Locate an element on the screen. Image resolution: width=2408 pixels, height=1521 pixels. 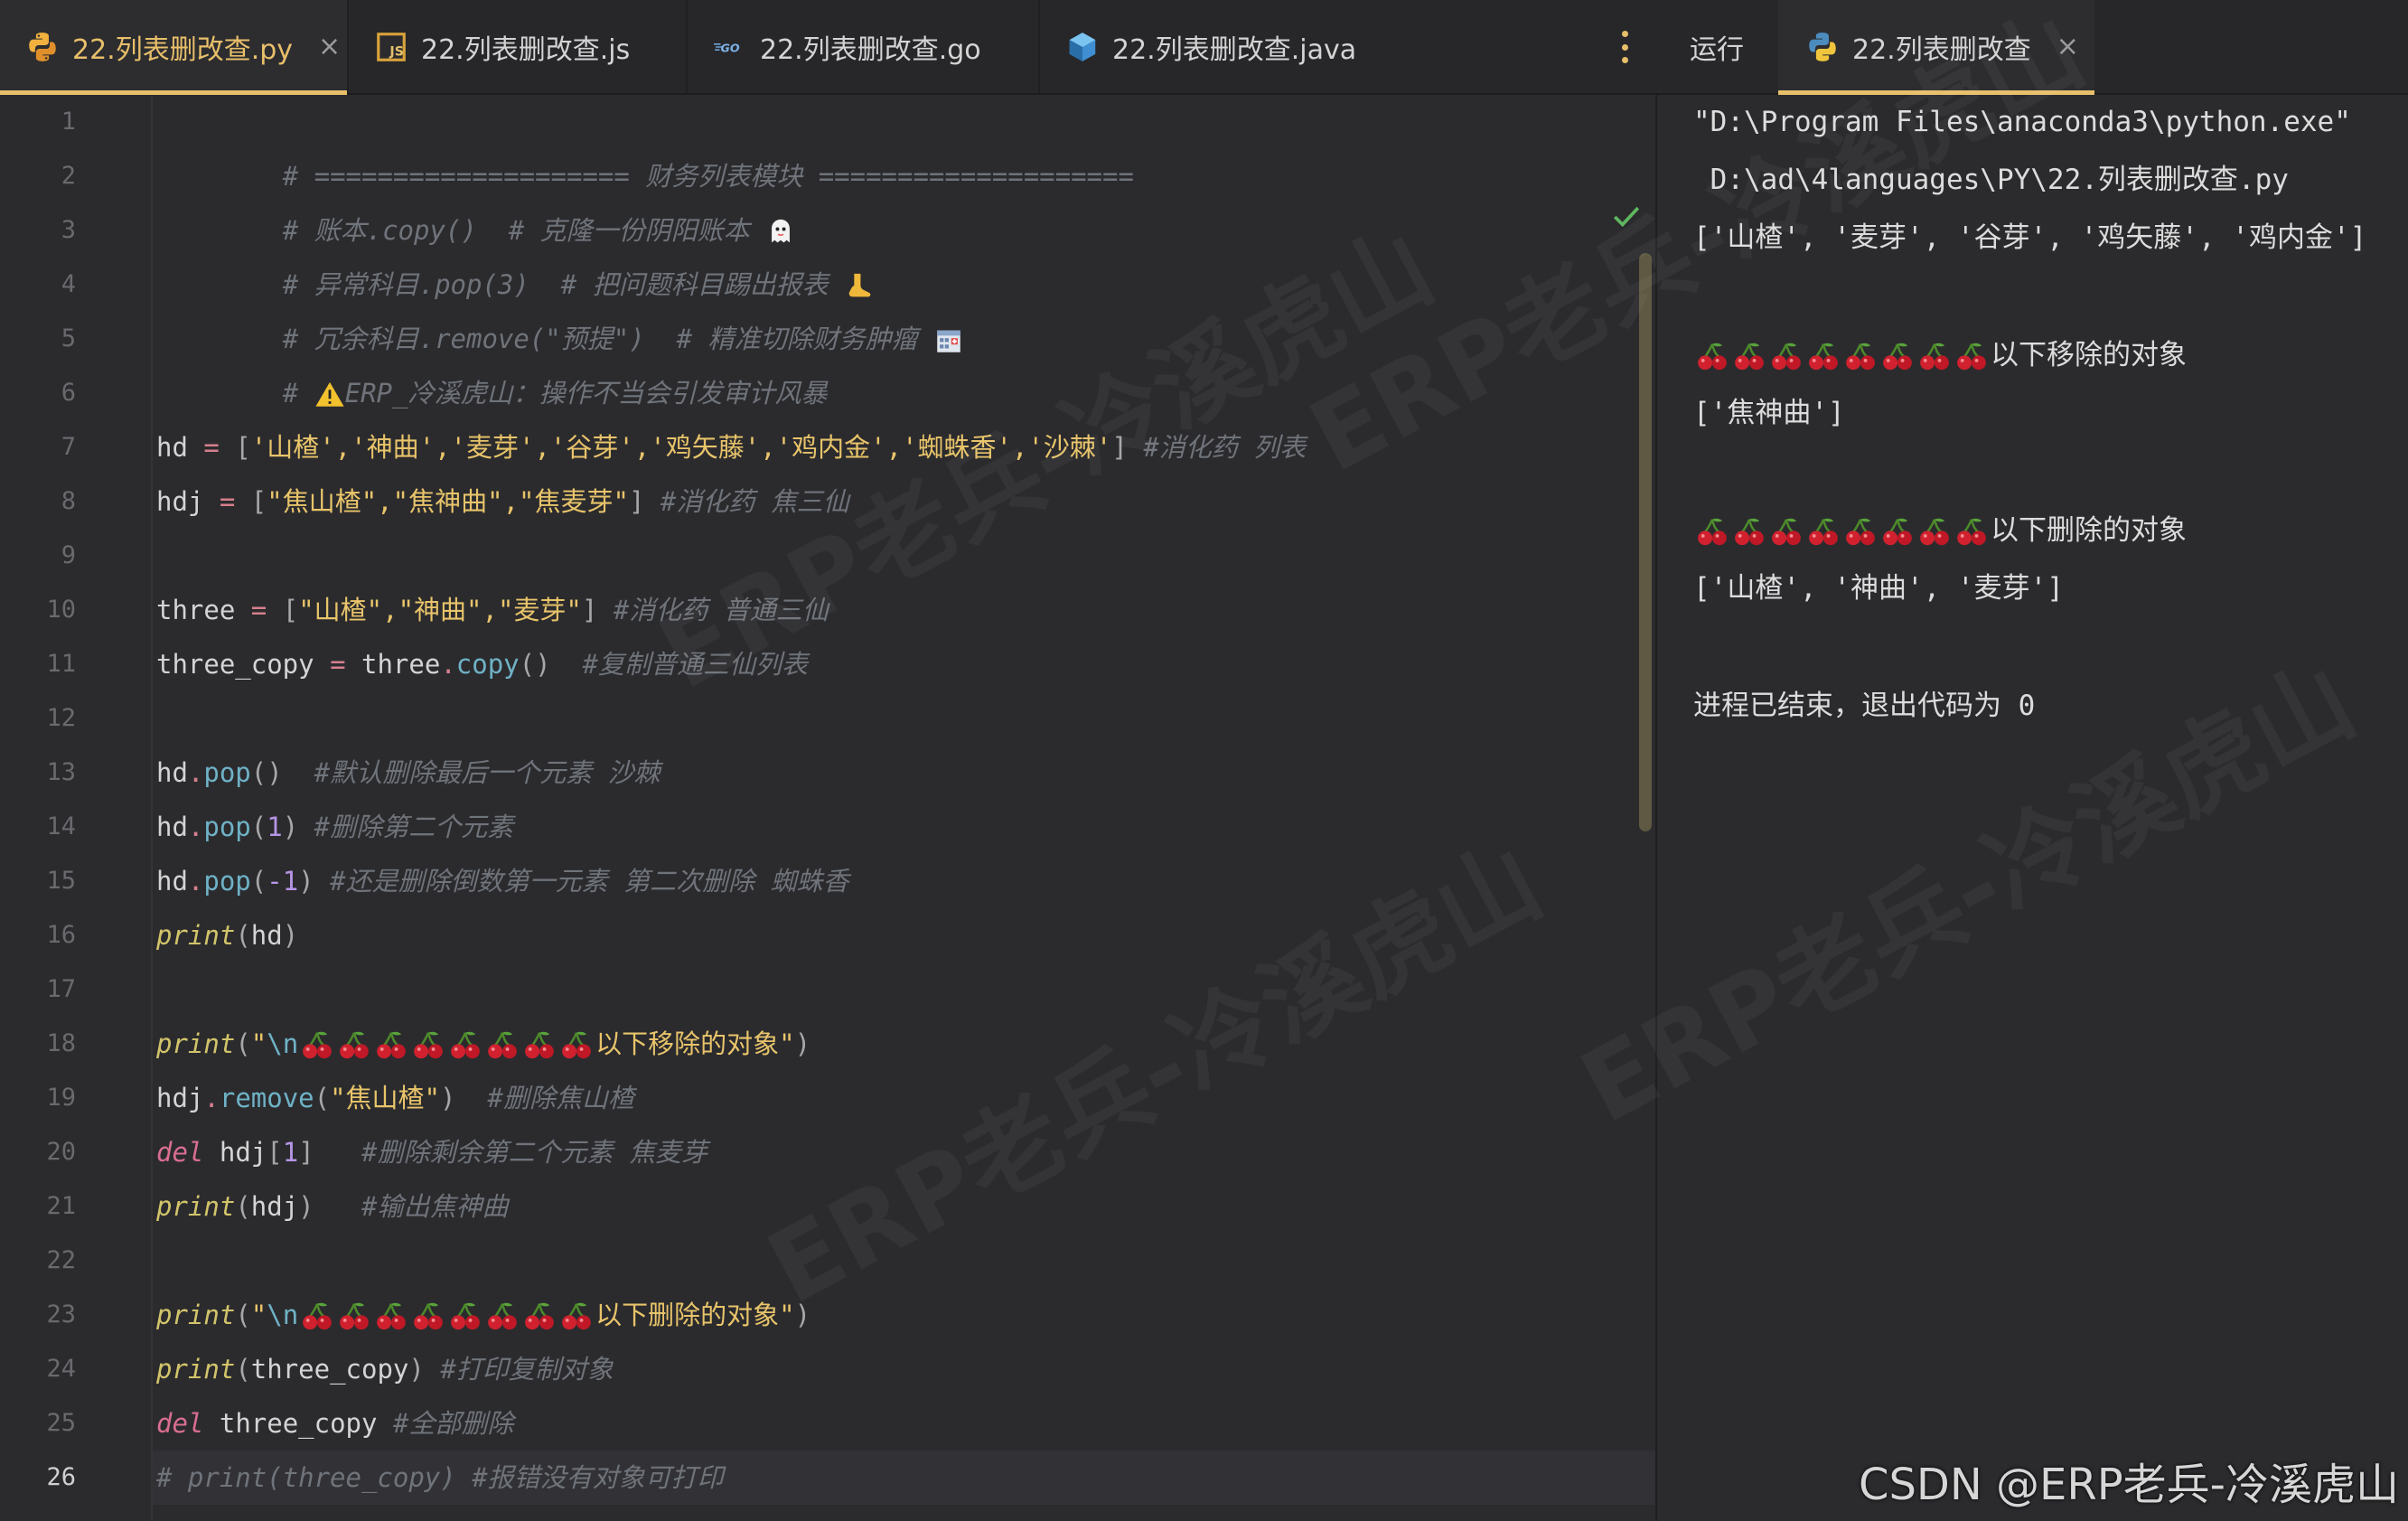
go-icon: GO is located at coordinates (727, 47).